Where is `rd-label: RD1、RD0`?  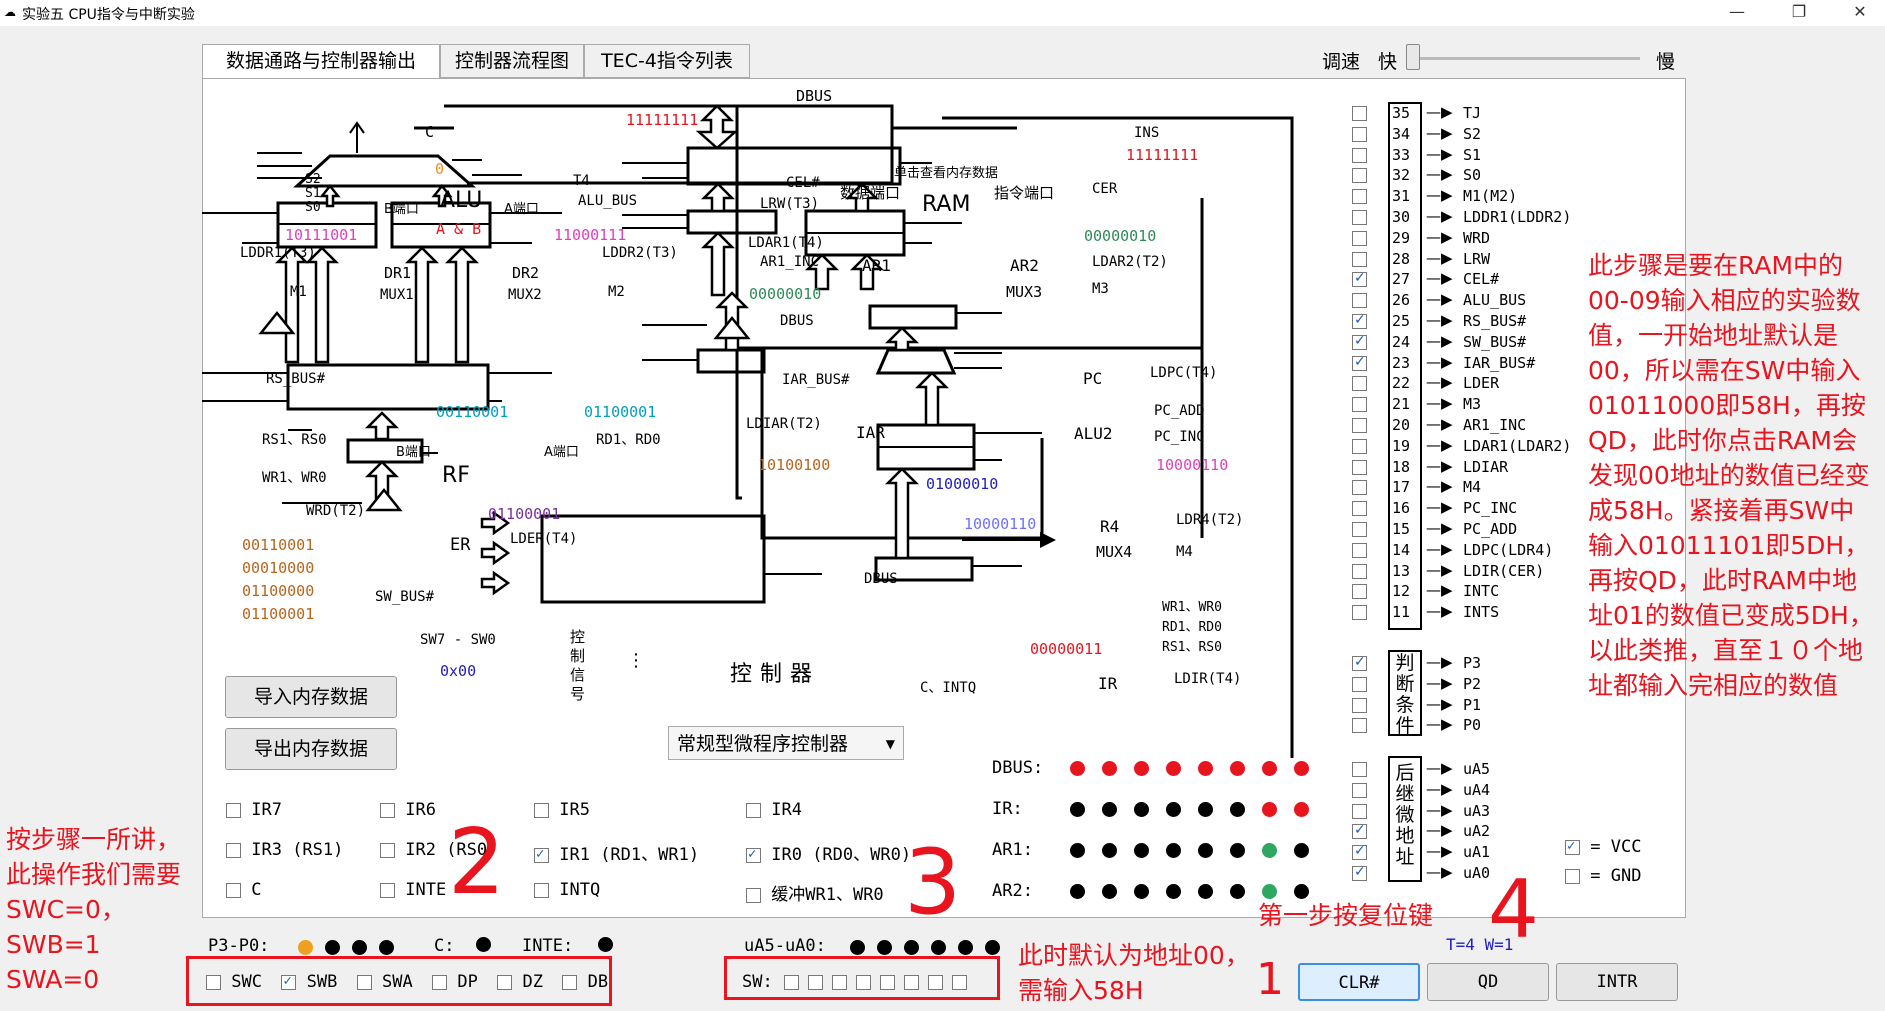
rd-label: RD1、RD0 is located at coordinates (628, 440).